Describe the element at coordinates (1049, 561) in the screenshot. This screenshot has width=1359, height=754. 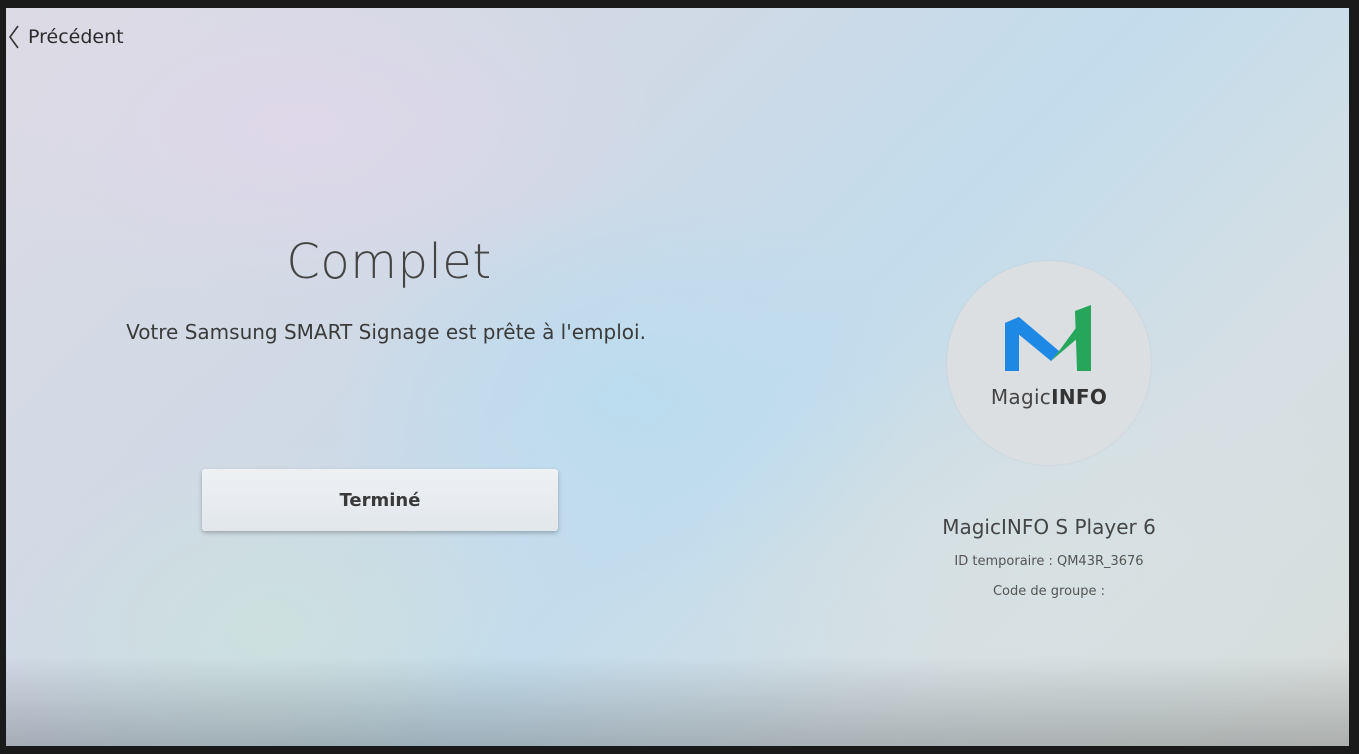
I see `temporary-id: ID temporaire : QM43R_3676` at that location.